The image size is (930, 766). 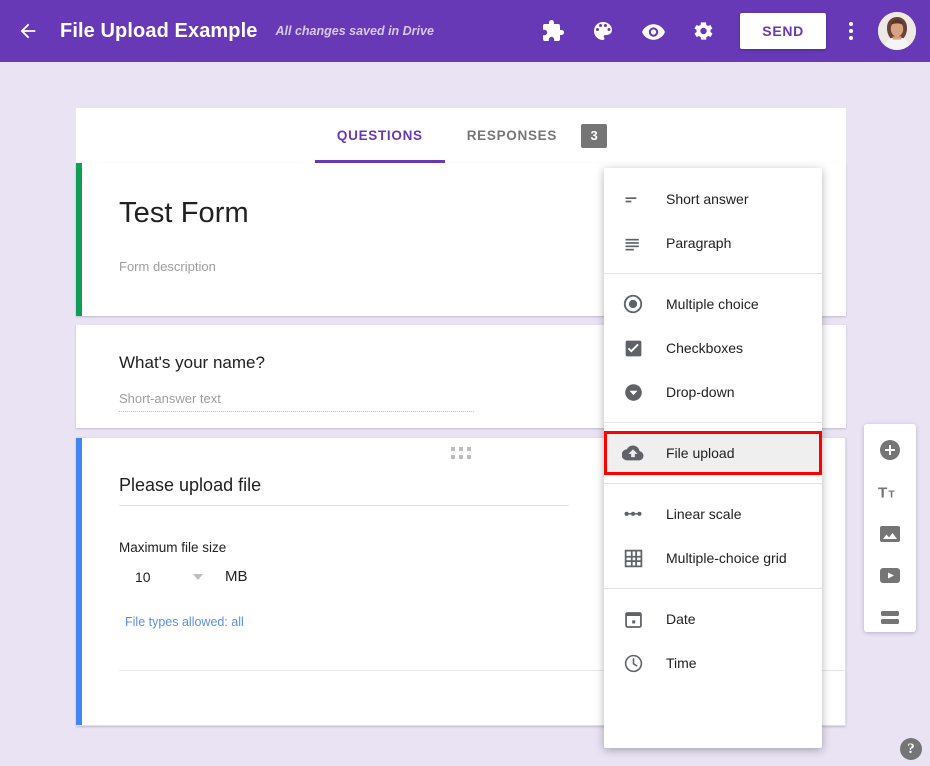 What do you see at coordinates (633, 199) in the screenshot?
I see `short-answer-icon` at bounding box center [633, 199].